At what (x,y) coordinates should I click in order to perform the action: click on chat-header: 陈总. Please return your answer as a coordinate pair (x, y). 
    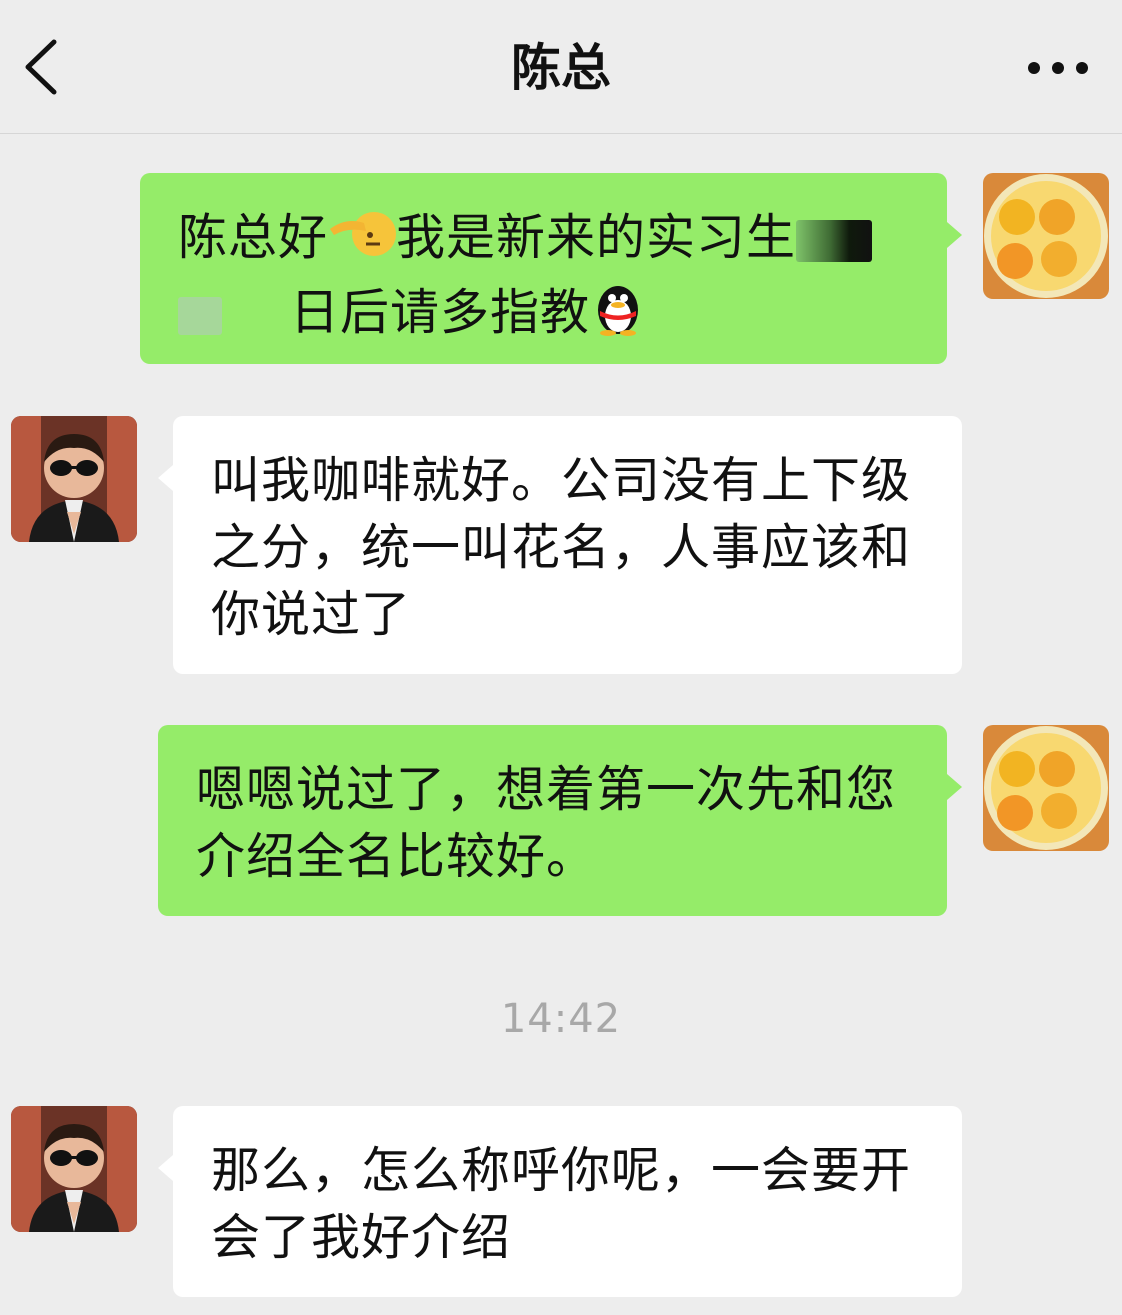
    Looking at the image, I should click on (561, 67).